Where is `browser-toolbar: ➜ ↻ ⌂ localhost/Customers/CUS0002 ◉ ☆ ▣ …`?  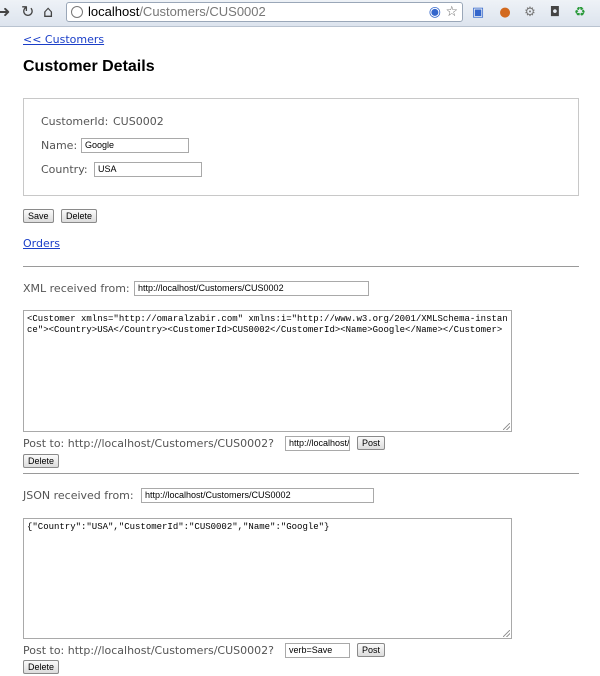
browser-toolbar: ➜ ↻ ⌂ localhost/Customers/CUS0002 ◉ ☆ ▣ … is located at coordinates (300, 13).